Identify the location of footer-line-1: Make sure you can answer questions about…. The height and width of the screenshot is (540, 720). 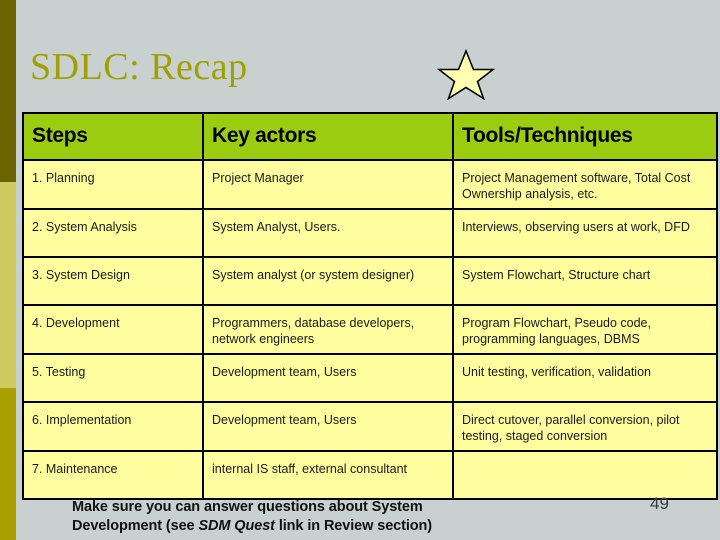
(247, 507).